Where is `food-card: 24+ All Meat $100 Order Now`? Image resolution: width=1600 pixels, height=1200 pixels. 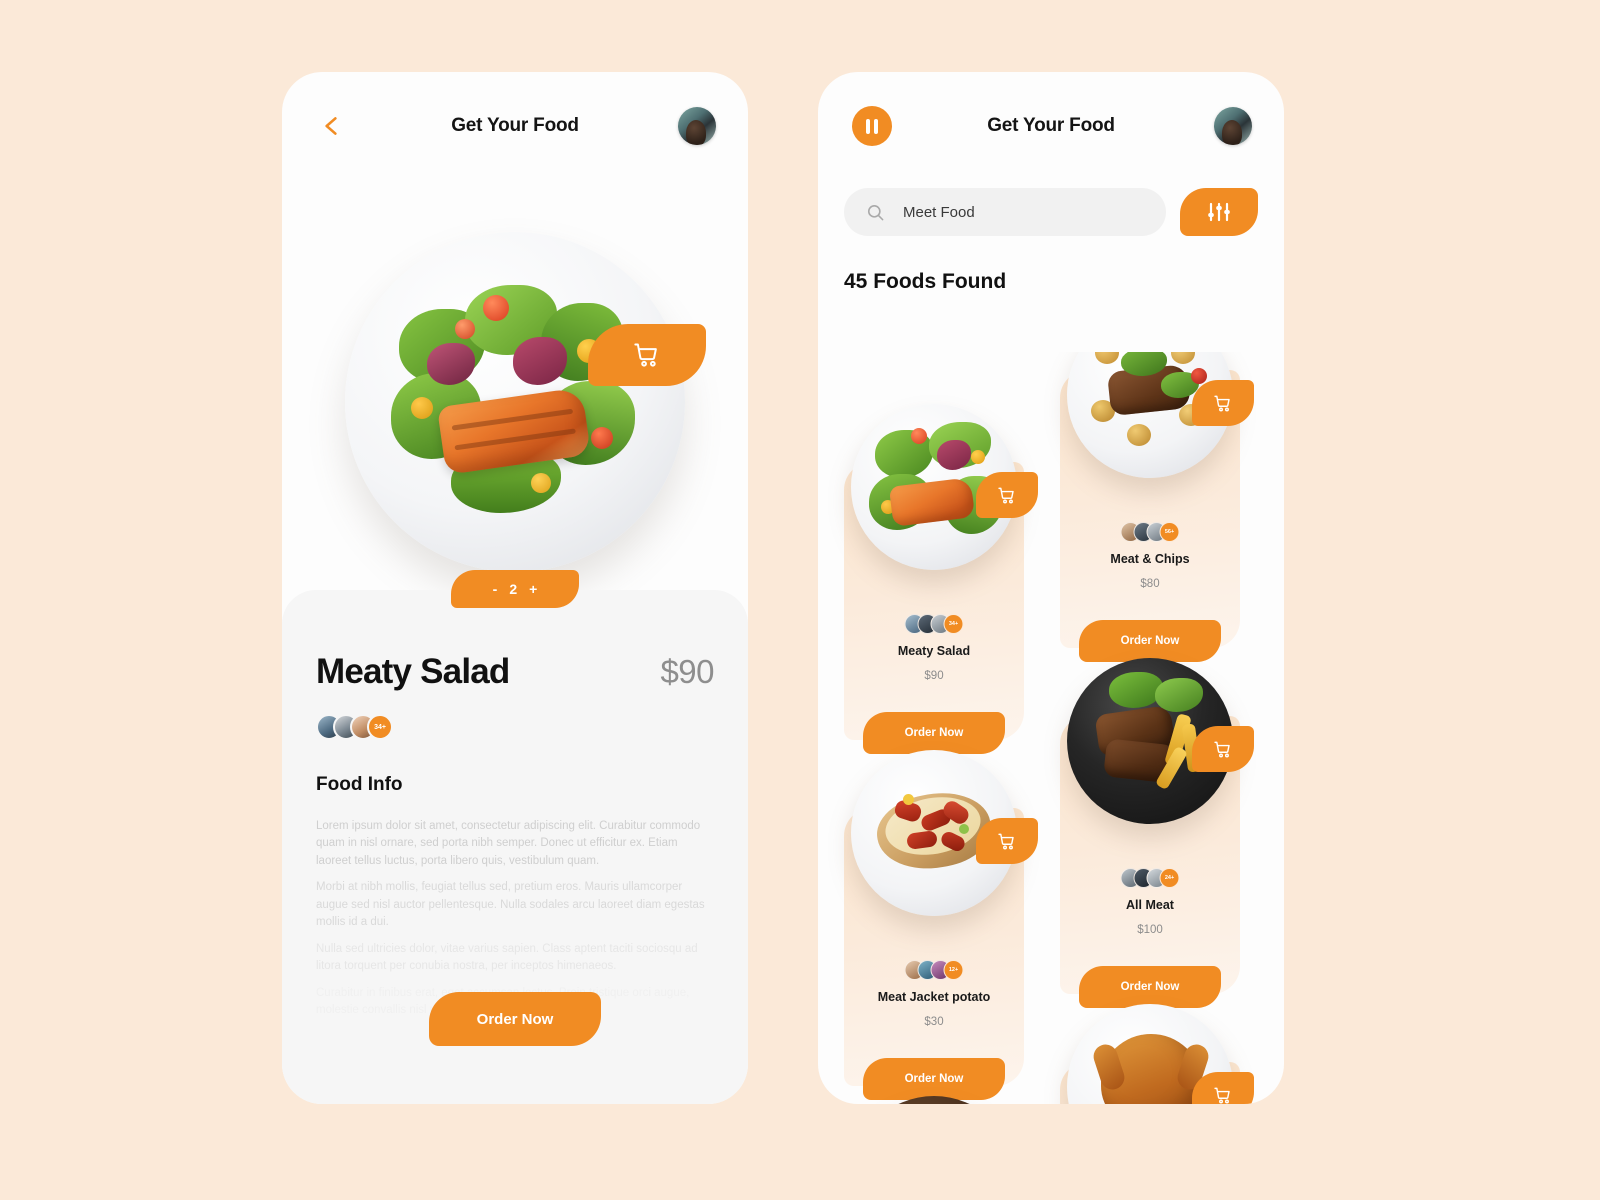 food-card: 24+ All Meat $100 Order Now is located at coordinates (1157, 833).